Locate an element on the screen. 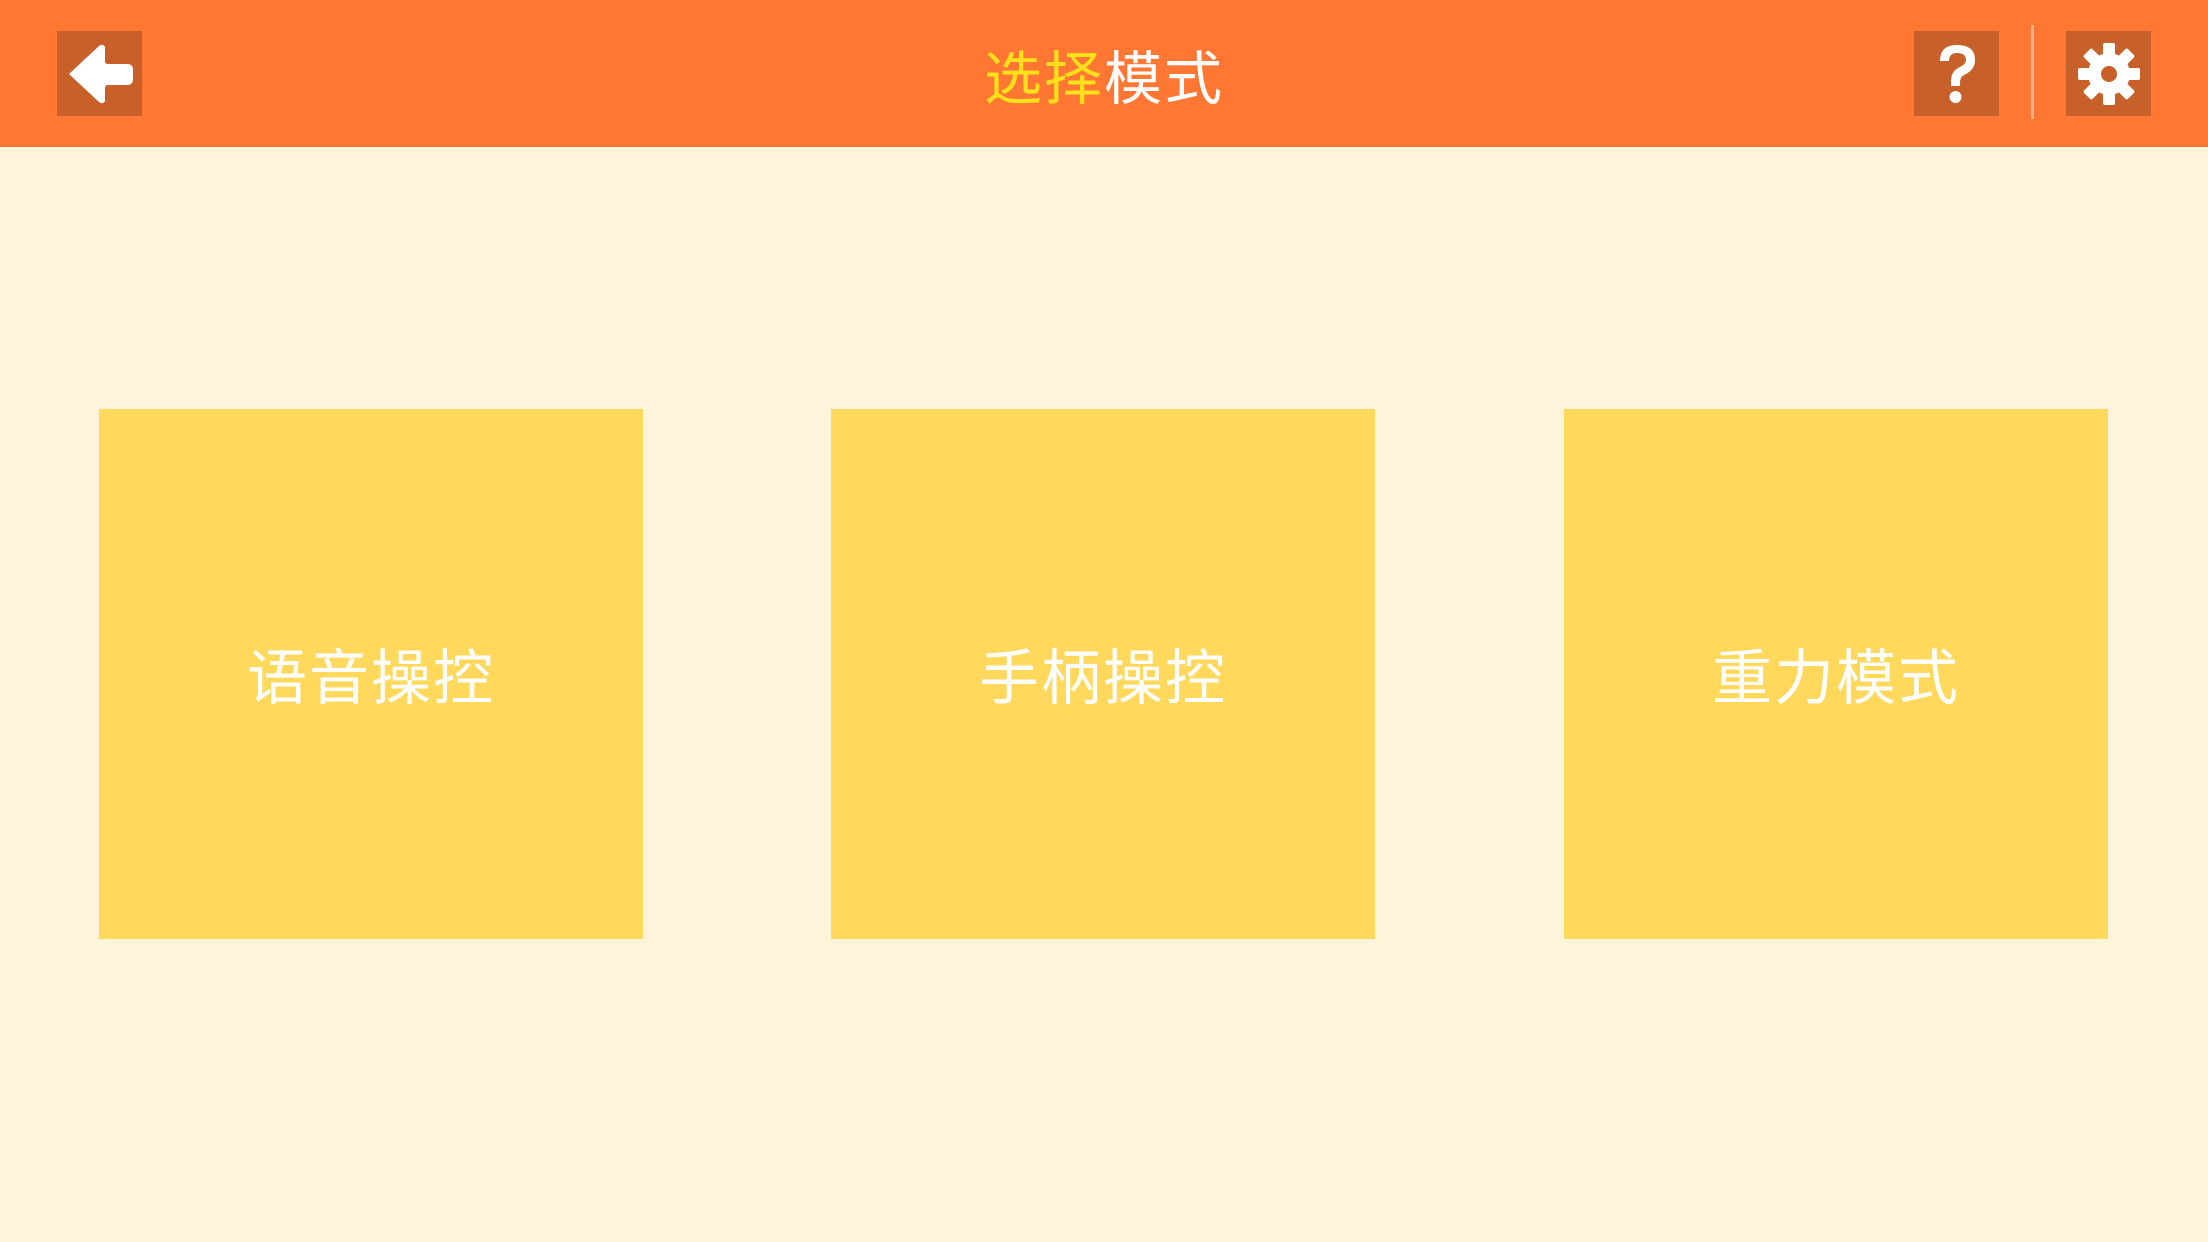  card-face: 重力模式 is located at coordinates (1836, 673).